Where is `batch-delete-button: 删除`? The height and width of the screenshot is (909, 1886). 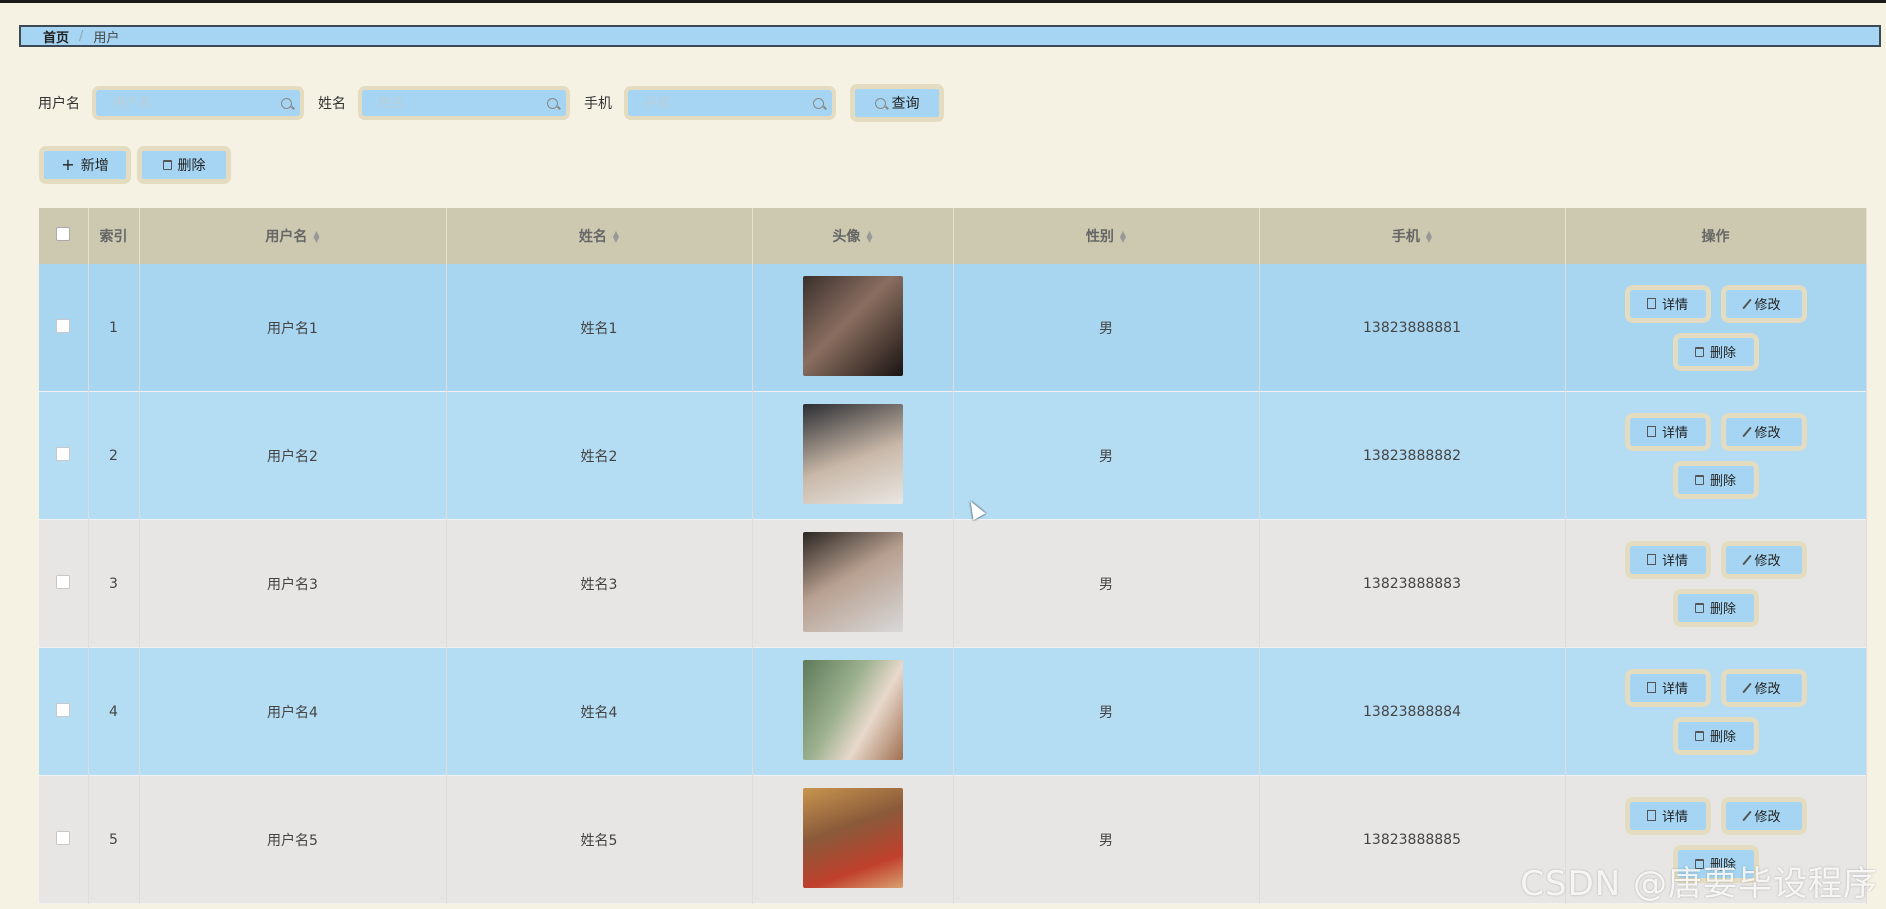
batch-delete-button: 删除 is located at coordinates (184, 165).